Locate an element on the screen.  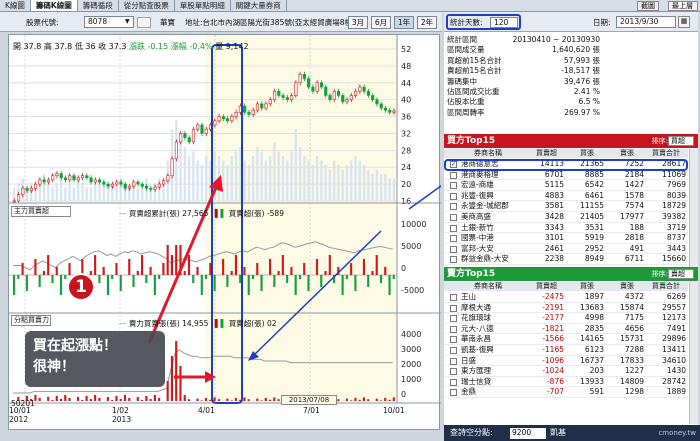
date-input: 2013/9/30 is located at coordinates (646, 22).